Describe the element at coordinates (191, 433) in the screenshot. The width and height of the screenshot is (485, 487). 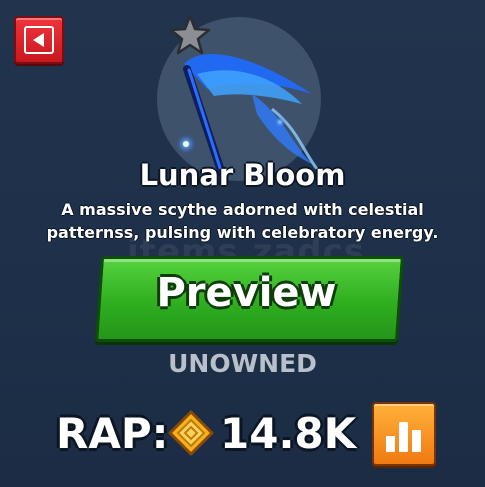
I see `diamond-coin-icon` at that location.